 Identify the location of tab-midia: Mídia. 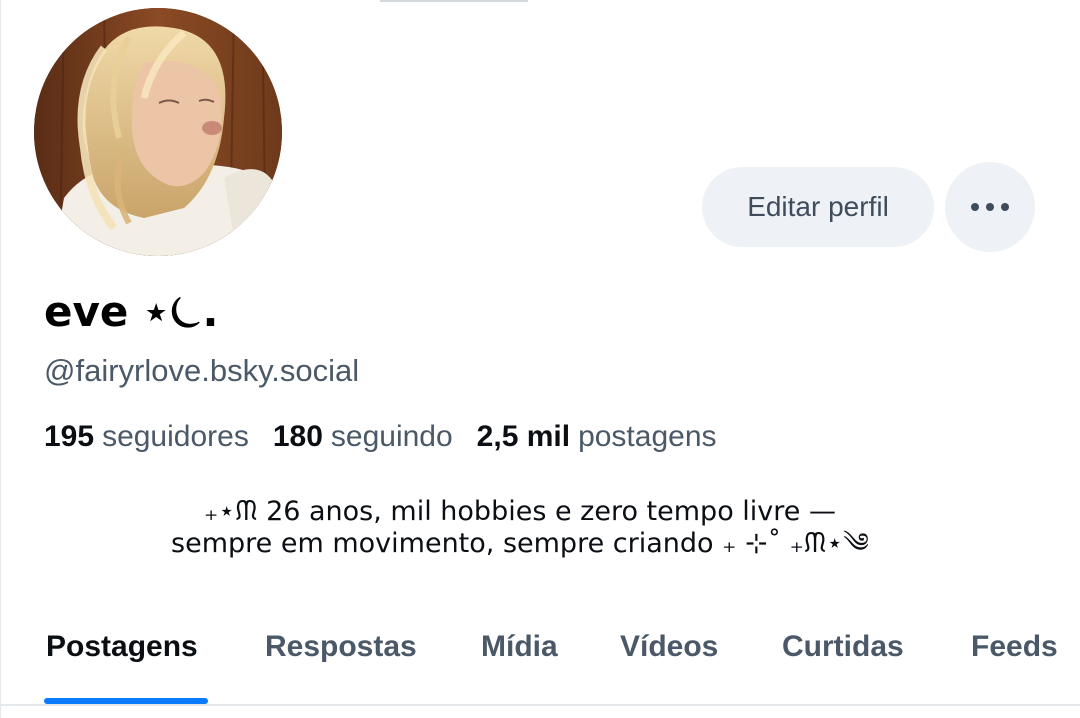
(519, 647).